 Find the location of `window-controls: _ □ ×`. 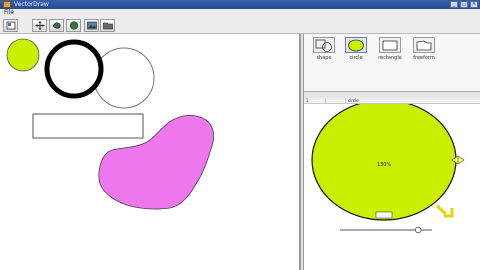

window-controls: _ □ × is located at coordinates (464, 4).